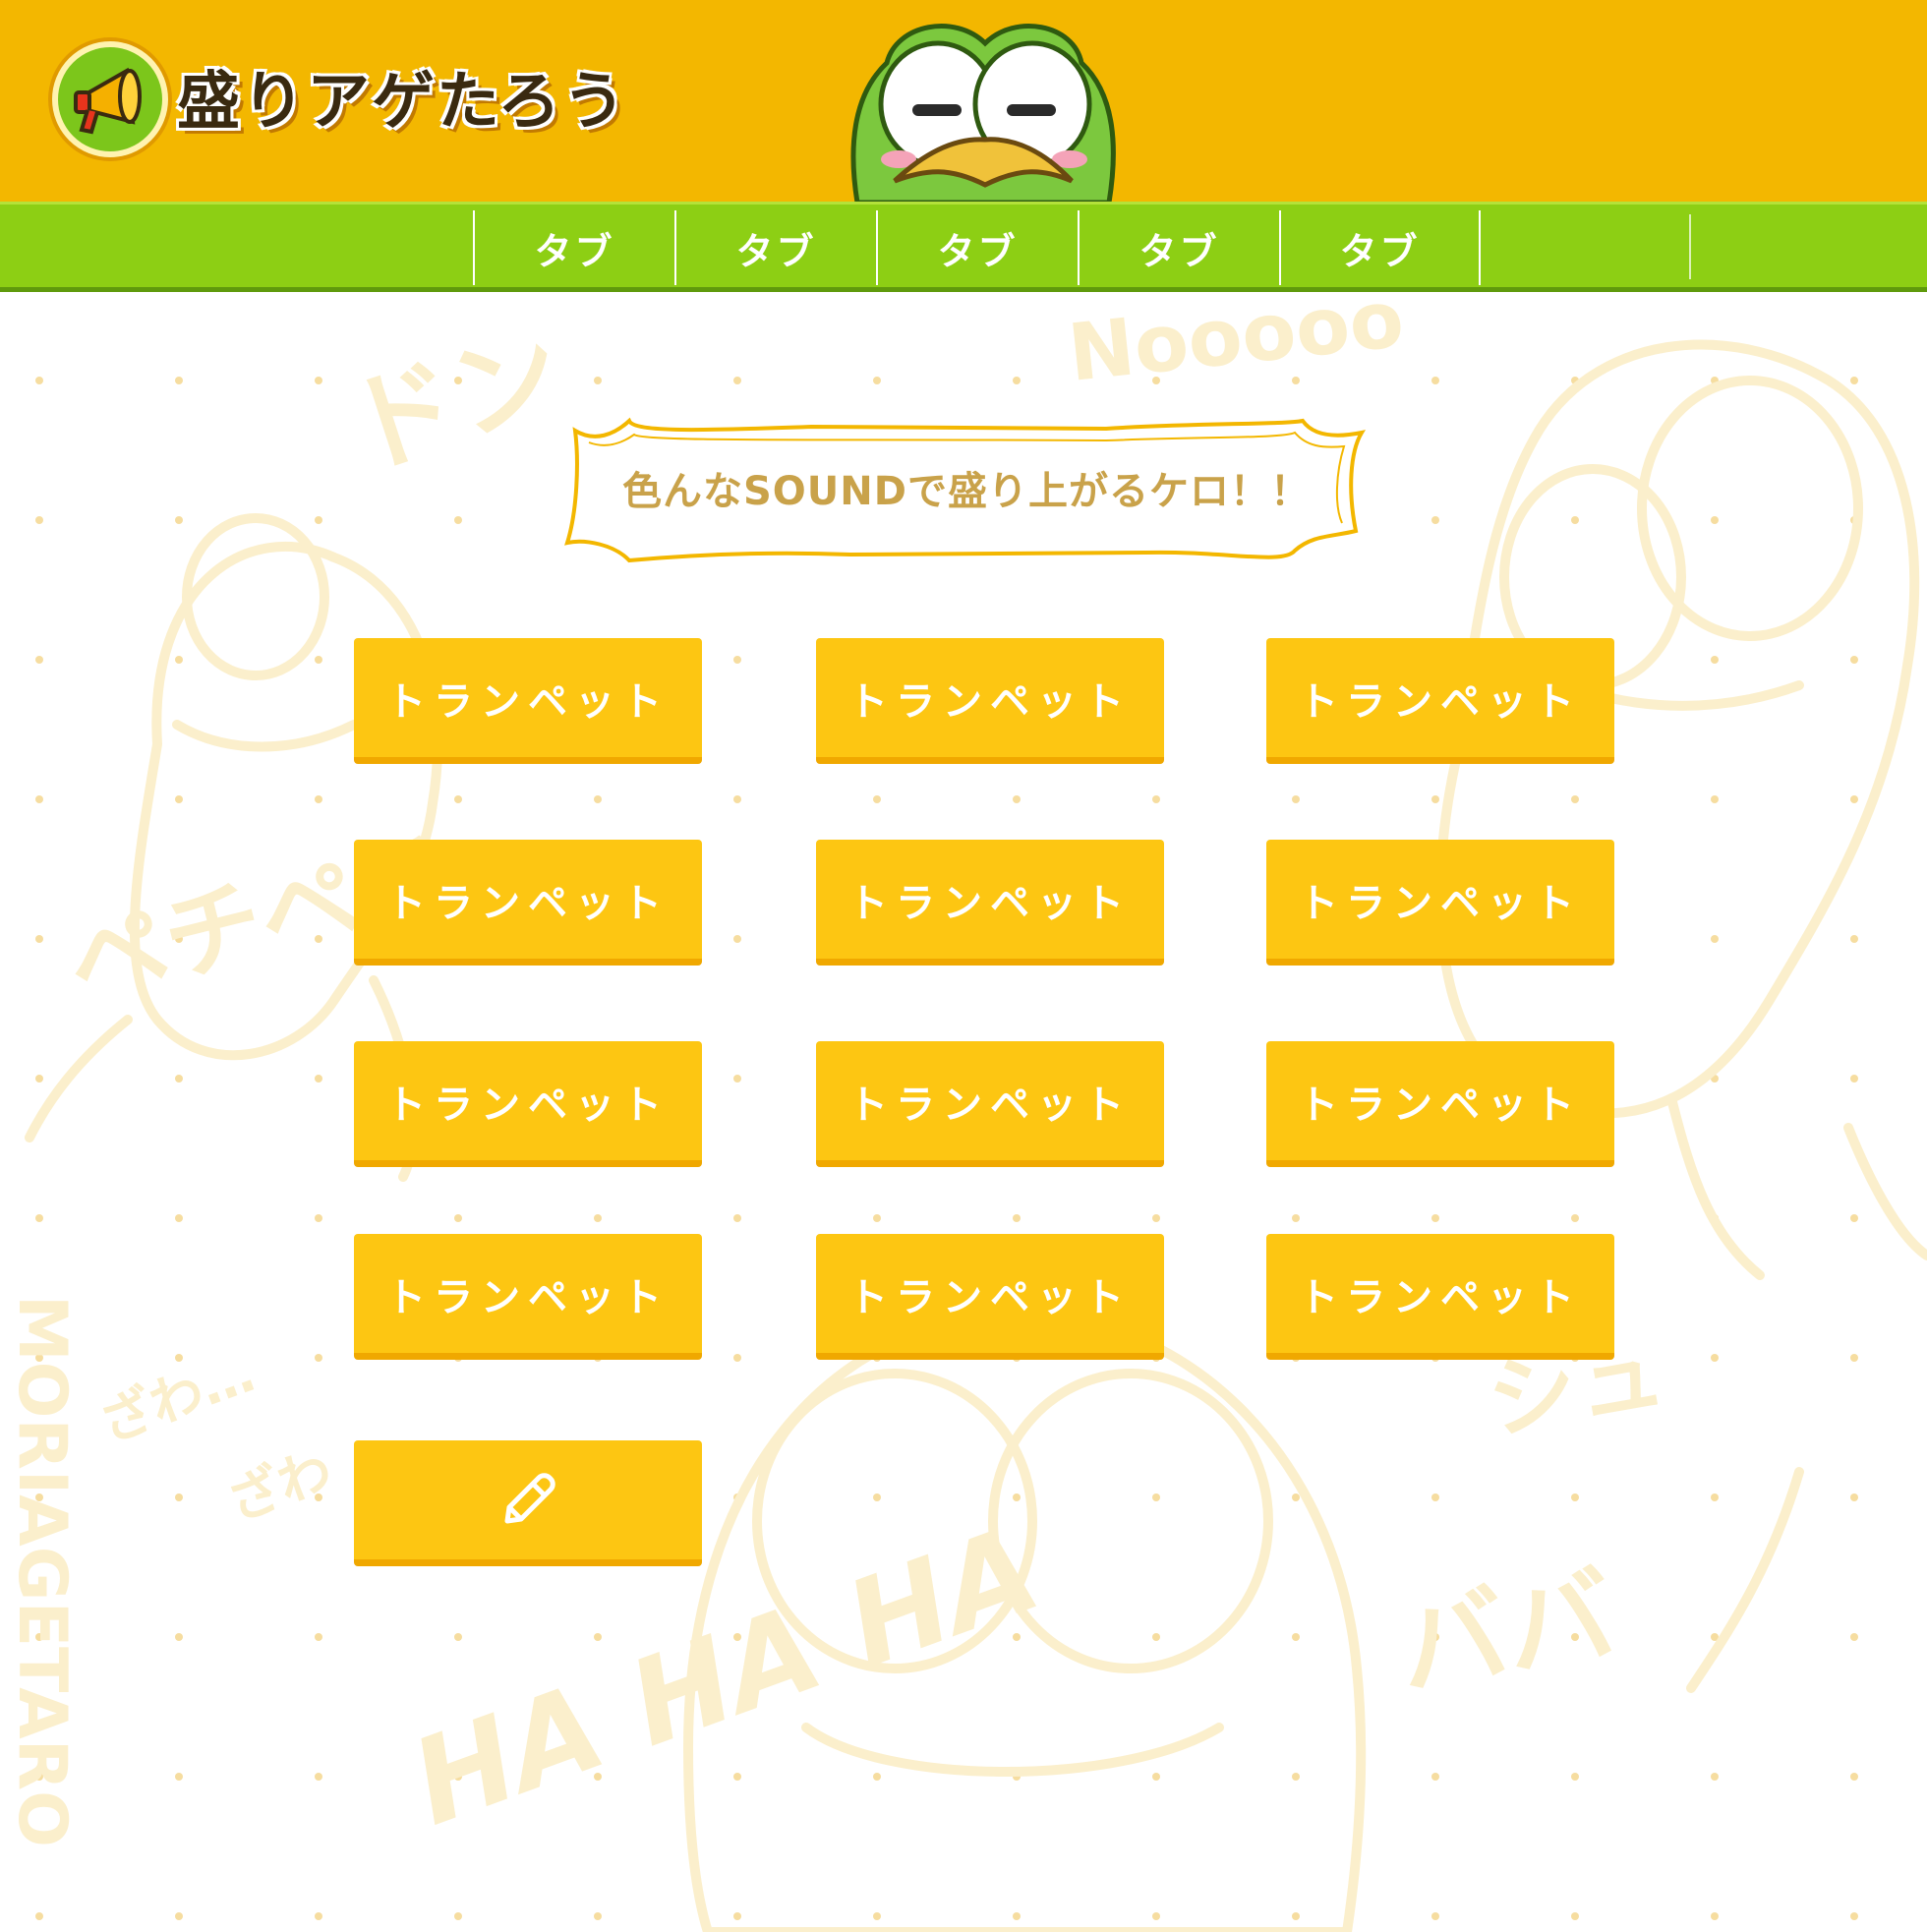 The width and height of the screenshot is (1927, 1932). What do you see at coordinates (1440, 1297) in the screenshot?
I see `sound-button-12: トランペット` at bounding box center [1440, 1297].